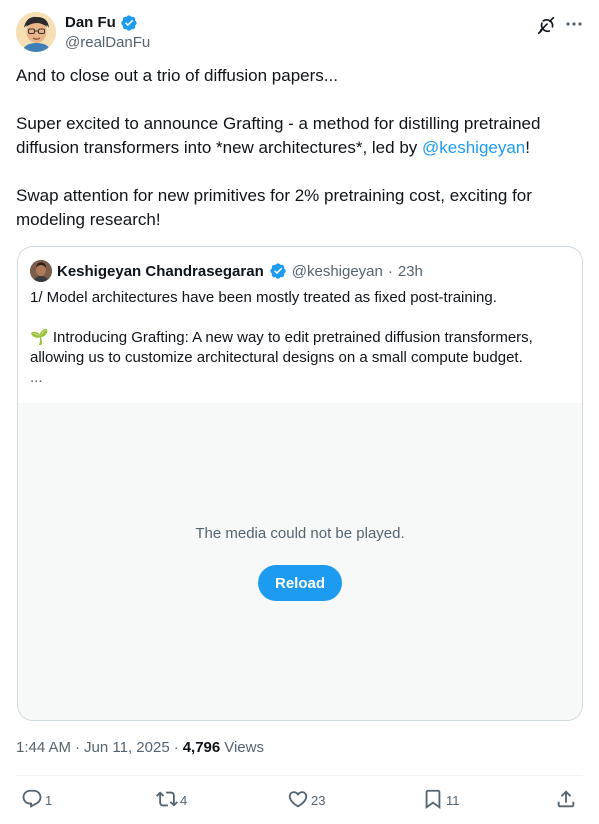 The width and height of the screenshot is (599, 824). I want to click on share-icon, so click(566, 800).